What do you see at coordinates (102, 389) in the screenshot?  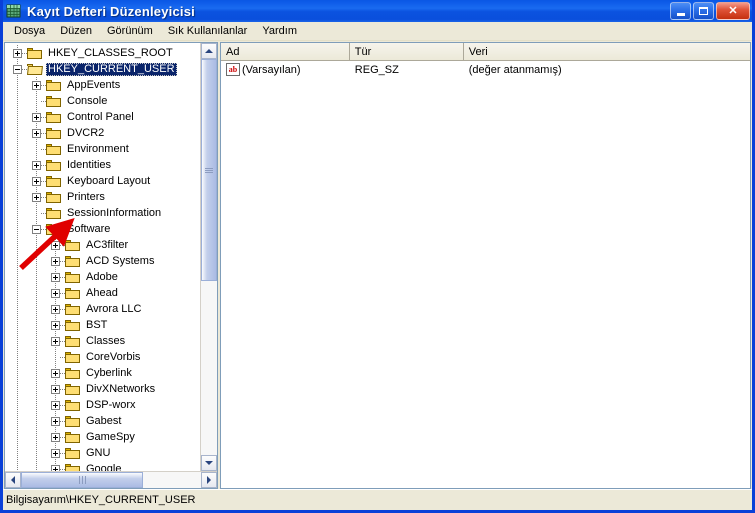 I see `tree-item-divxnetworks: DivXNetworks` at bounding box center [102, 389].